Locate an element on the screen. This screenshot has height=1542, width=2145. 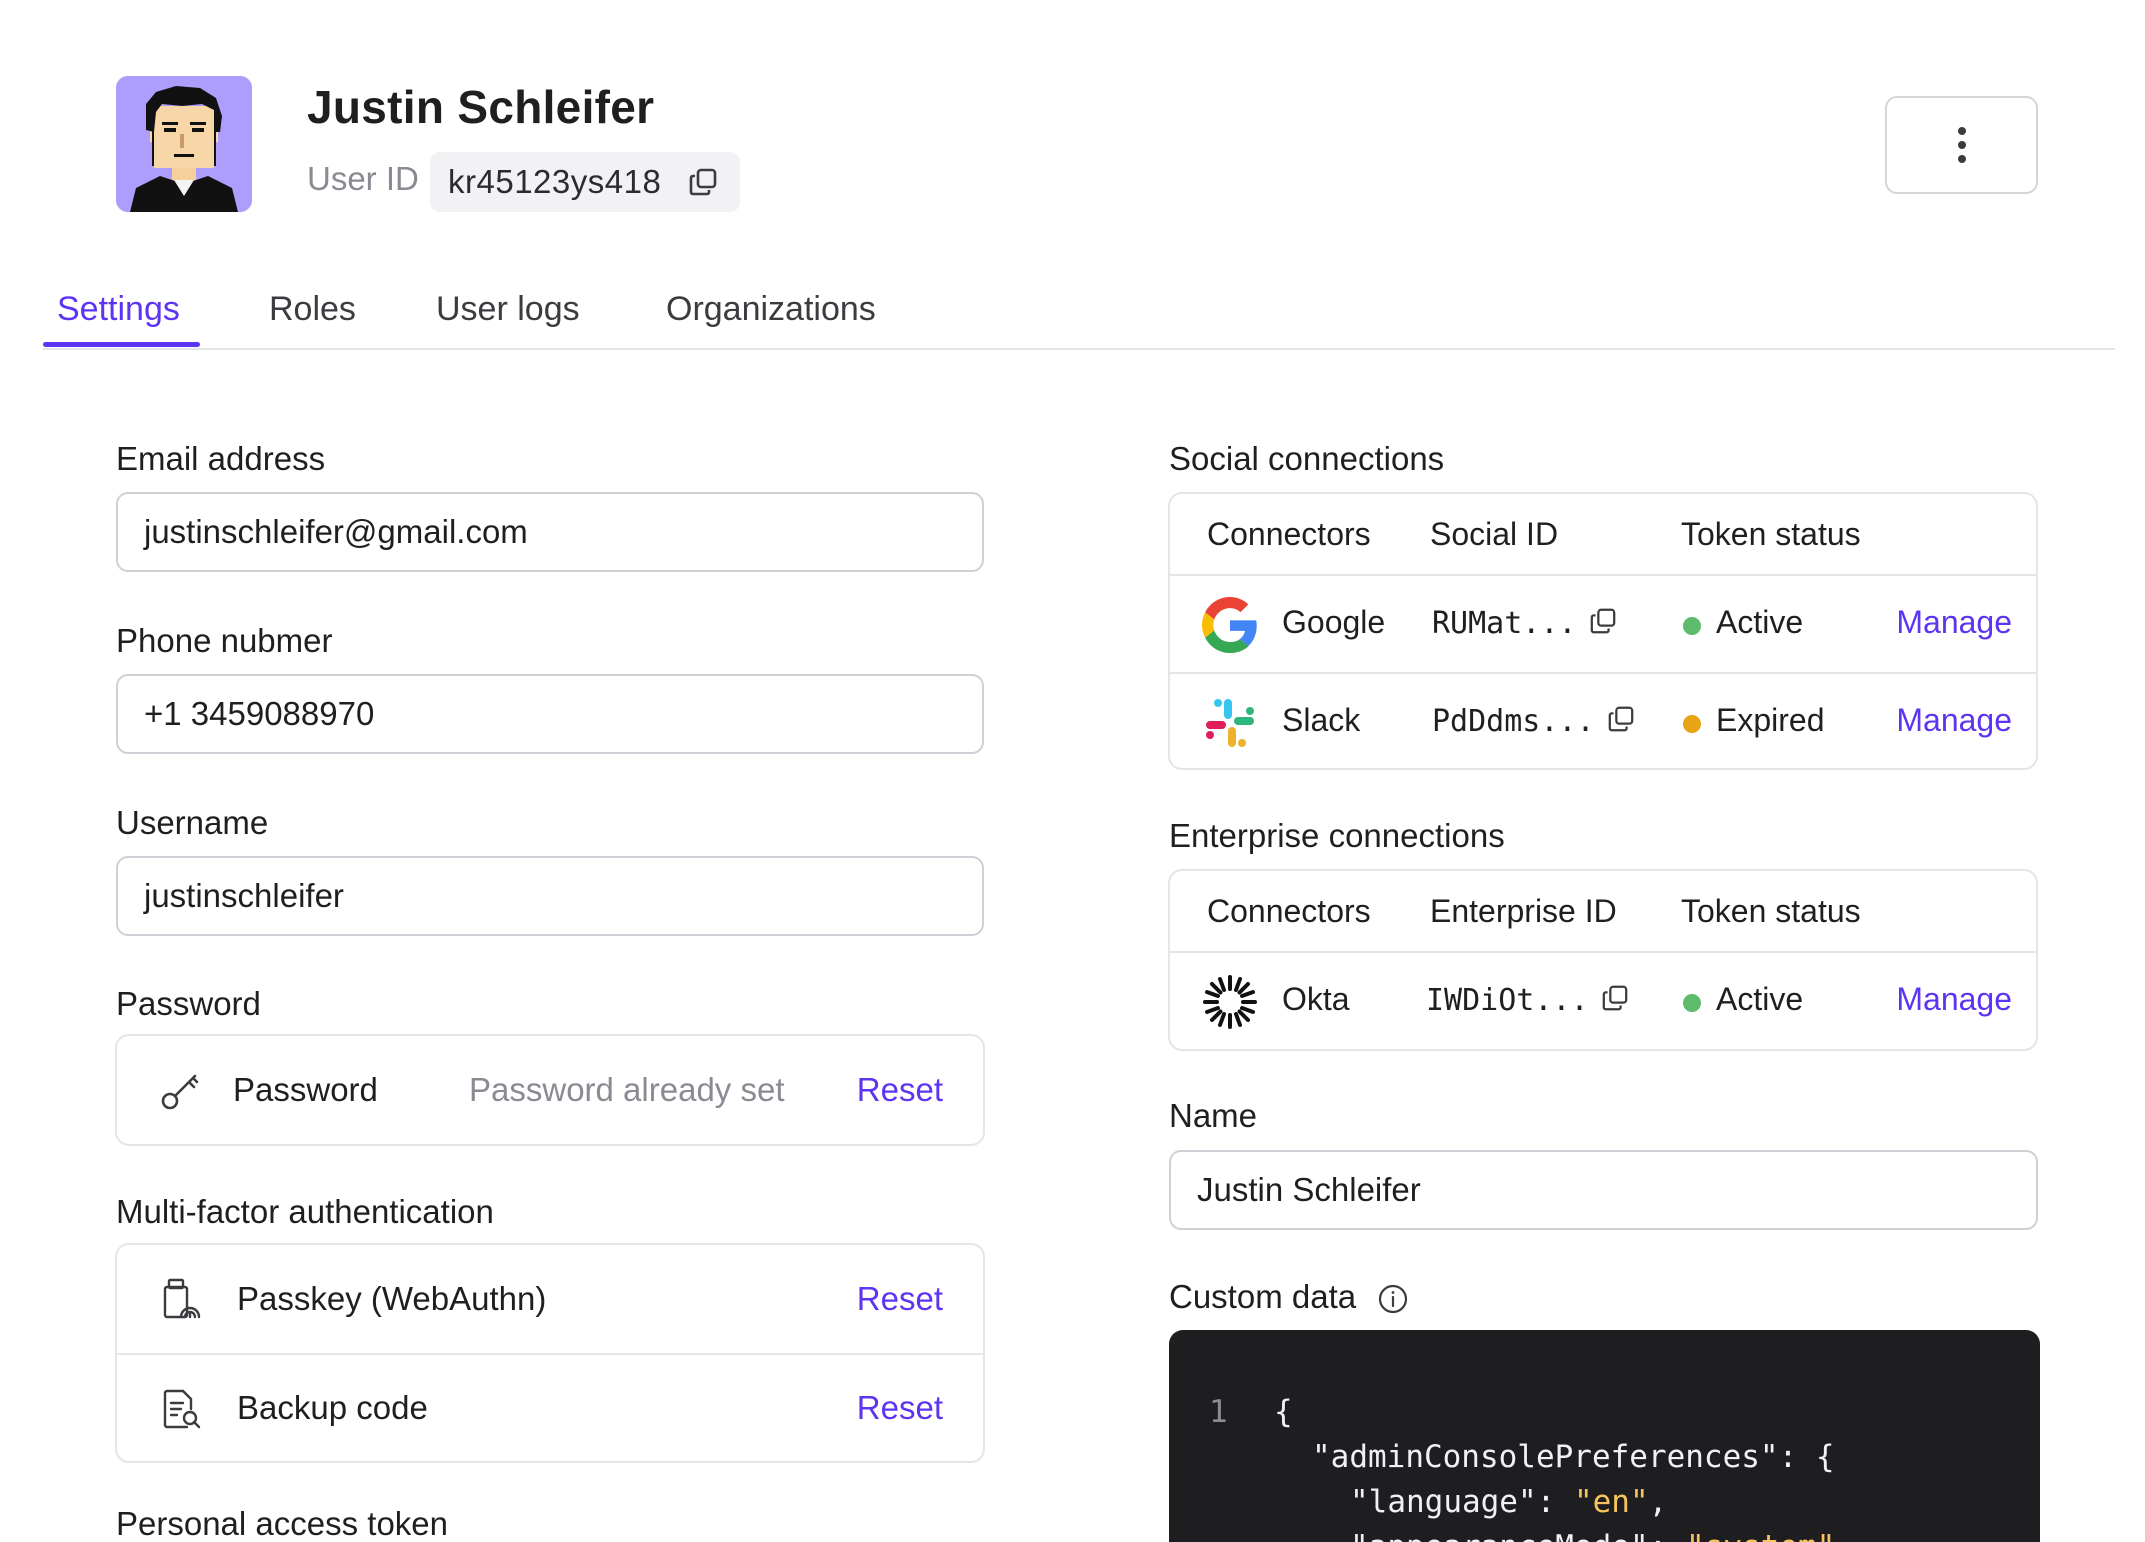
okta-logo-icon is located at coordinates (1230, 1002).